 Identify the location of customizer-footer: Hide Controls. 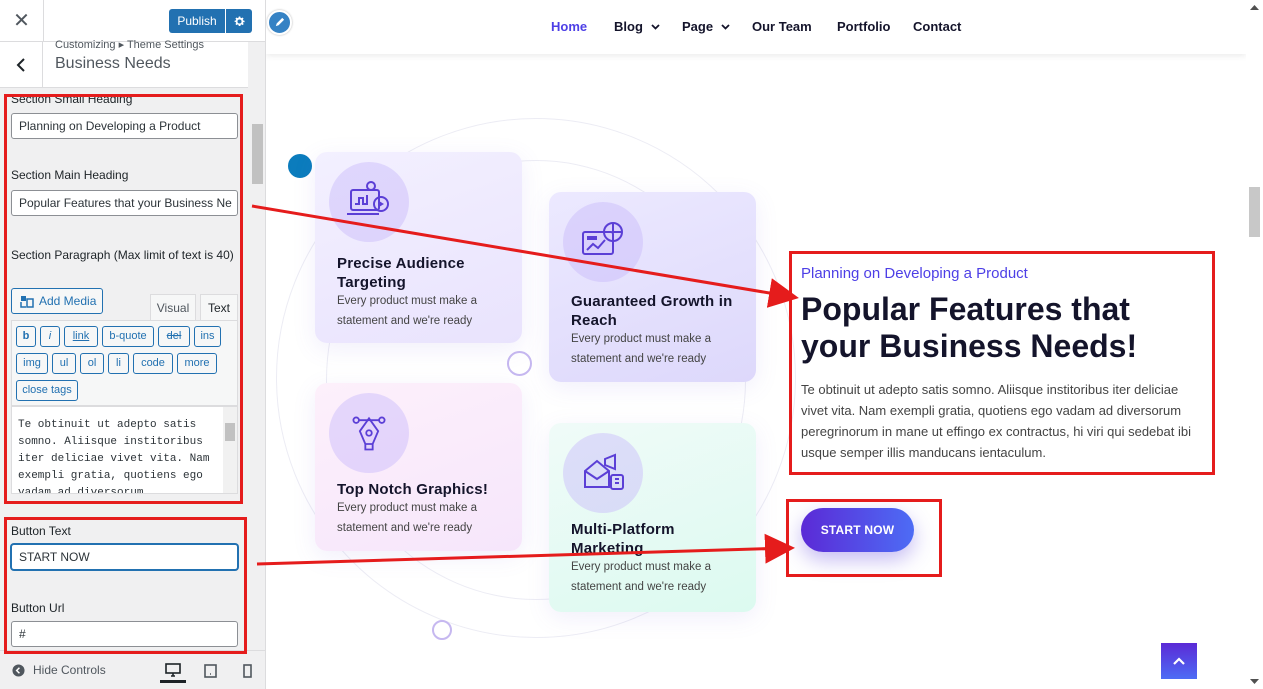
(132, 669).